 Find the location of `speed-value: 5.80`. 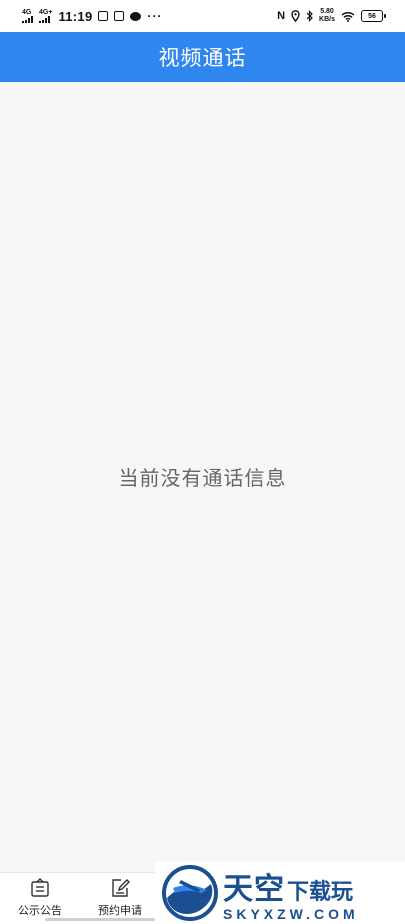

speed-value: 5.80 is located at coordinates (327, 11).